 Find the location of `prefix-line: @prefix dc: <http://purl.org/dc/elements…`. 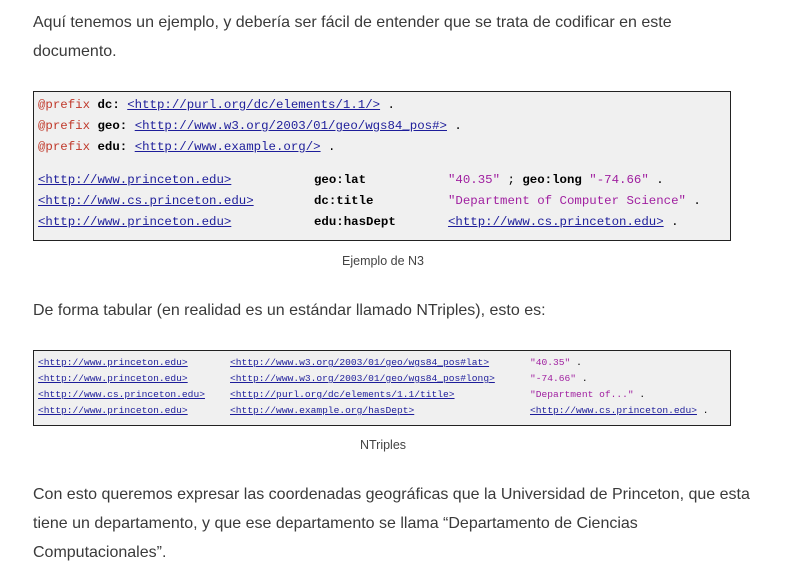

prefix-line: @prefix dc: <http://purl.org/dc/elements… is located at coordinates (384, 105).